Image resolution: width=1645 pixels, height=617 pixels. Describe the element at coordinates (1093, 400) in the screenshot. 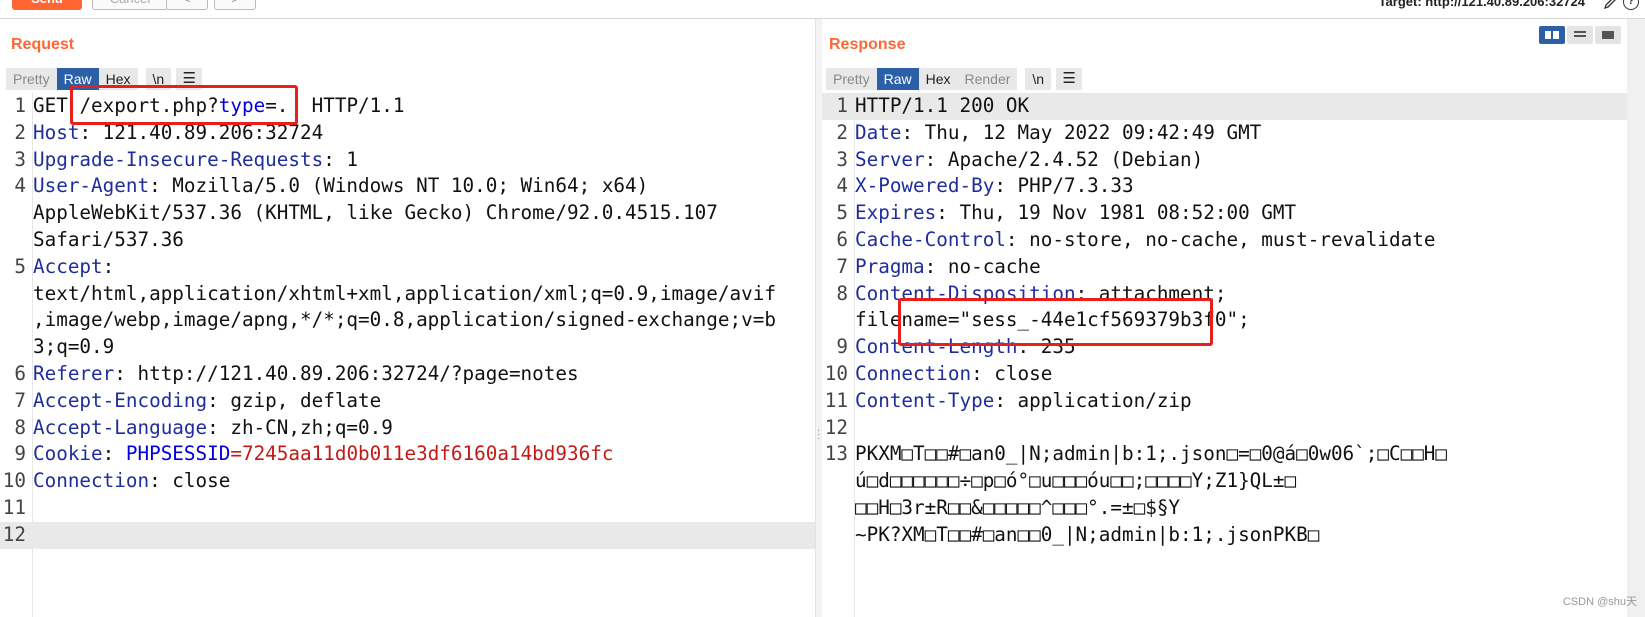

I see `header-value: : application/zip` at that location.